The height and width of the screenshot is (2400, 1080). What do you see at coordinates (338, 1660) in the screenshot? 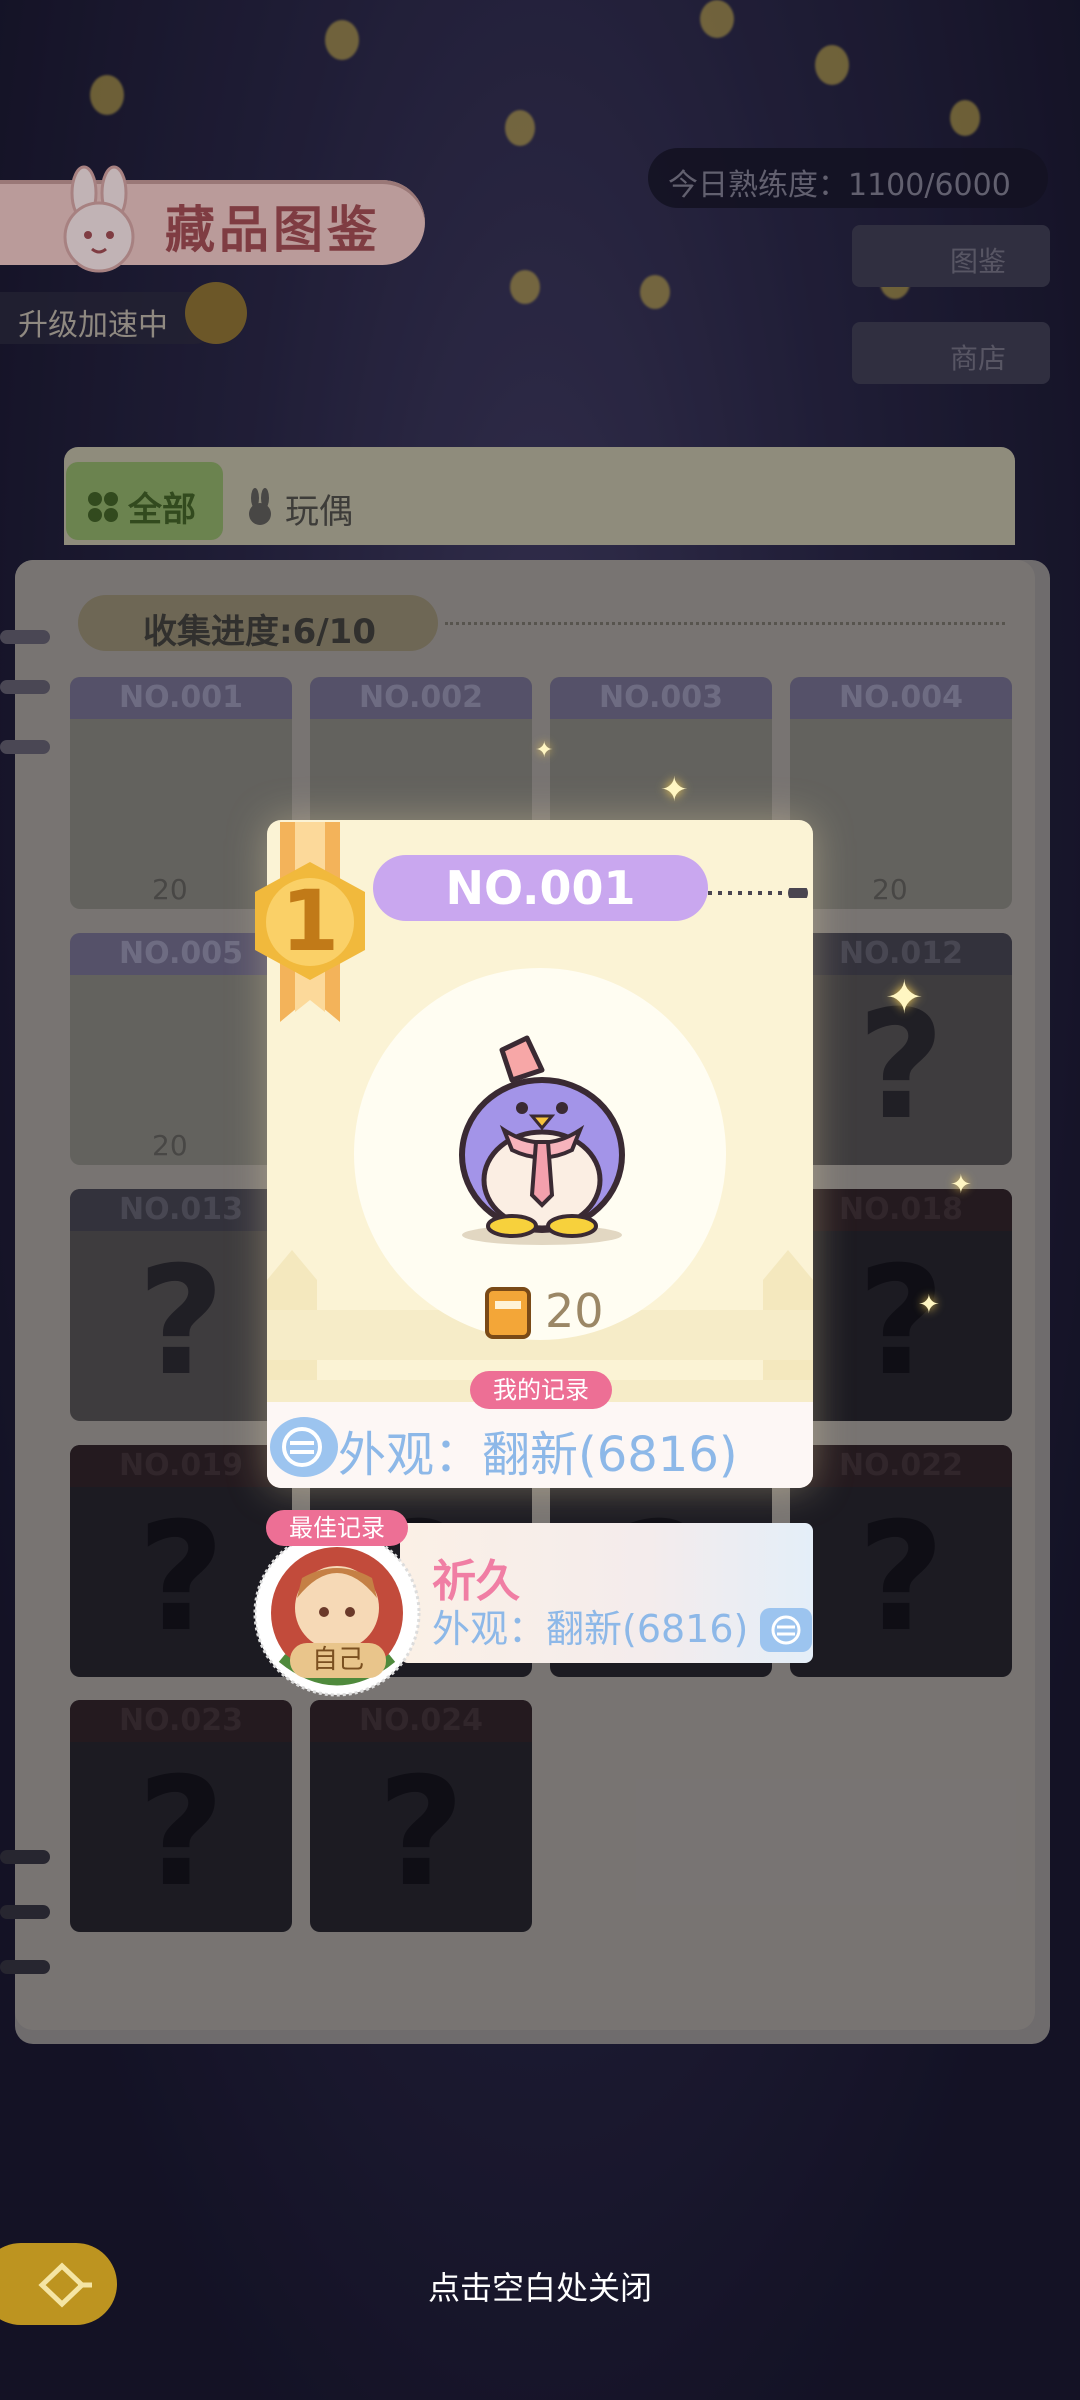
I see `self-badge: 自己` at bounding box center [338, 1660].